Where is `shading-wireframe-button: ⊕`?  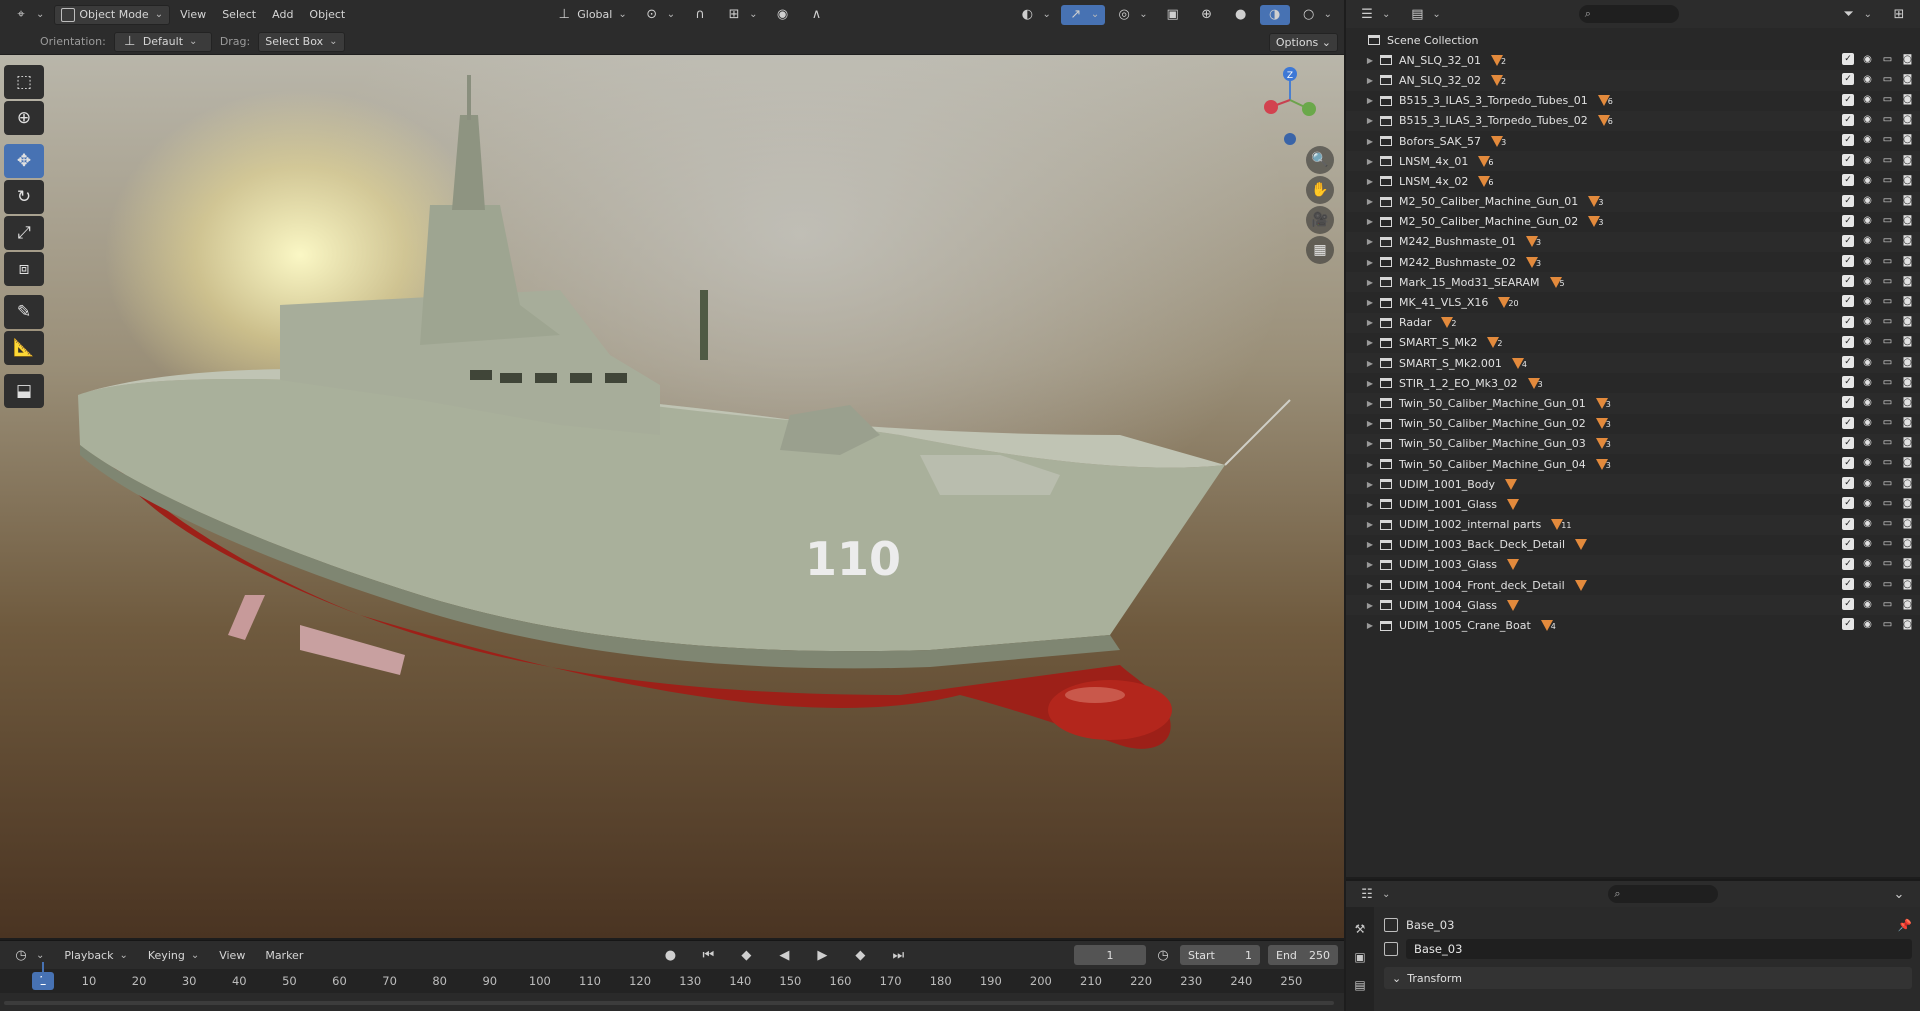 shading-wireframe-button: ⊕ is located at coordinates (1207, 15).